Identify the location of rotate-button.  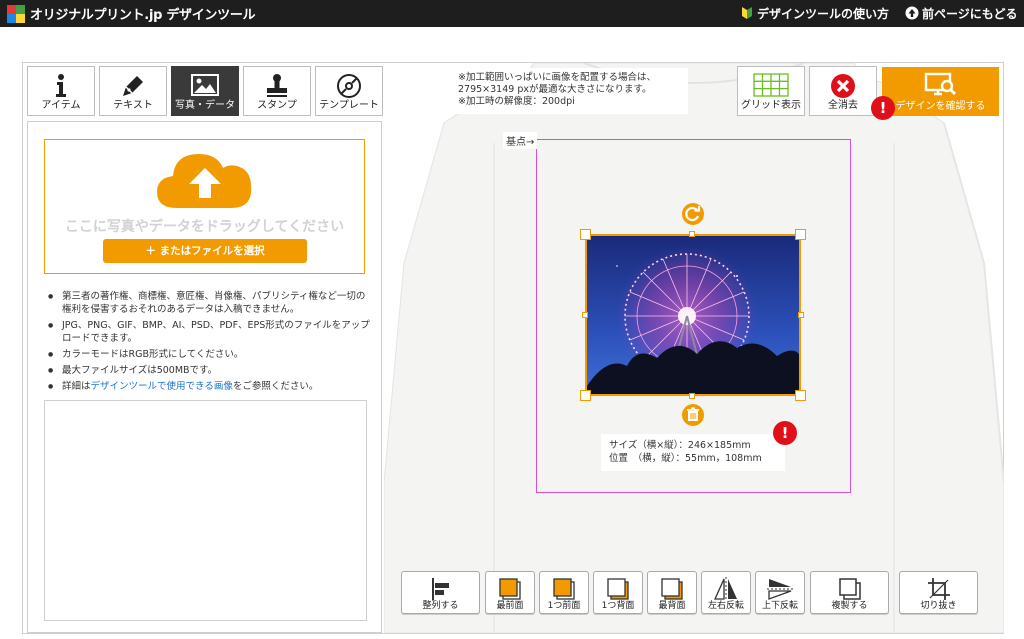
(693, 214).